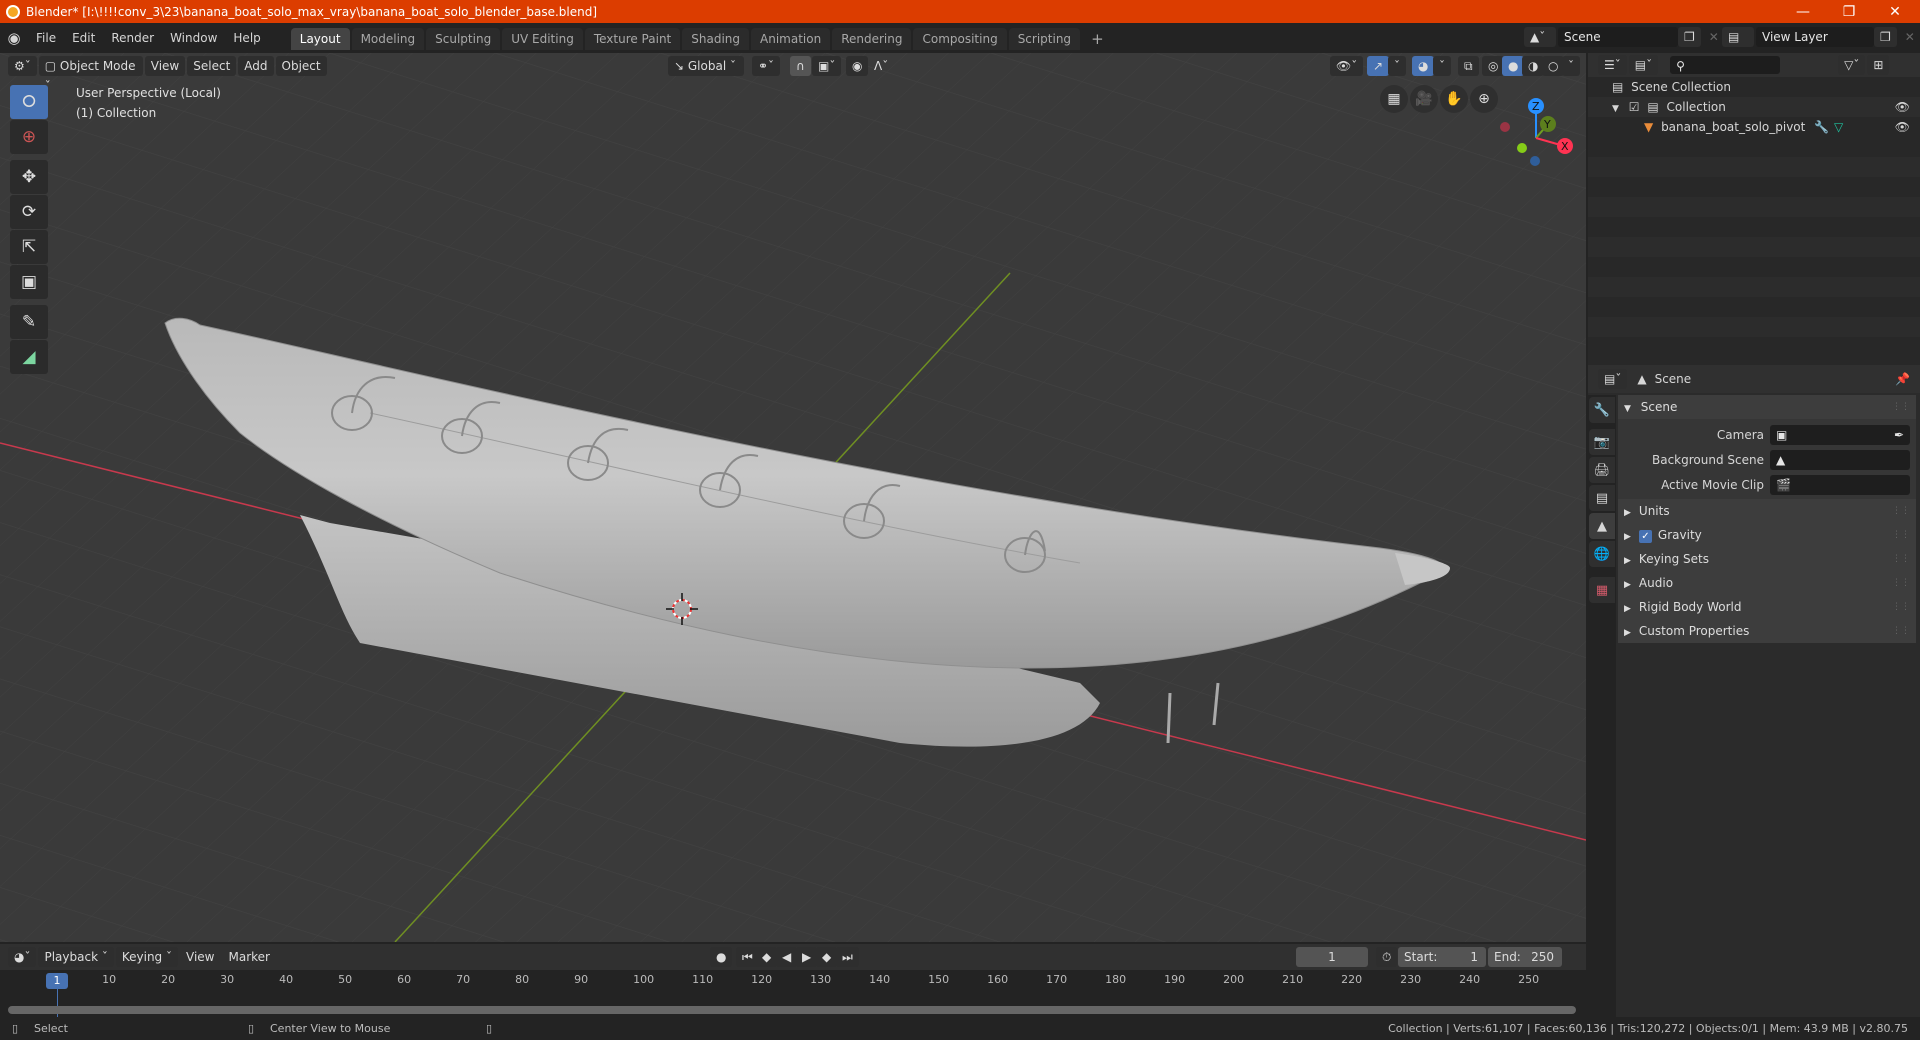 Image resolution: width=1920 pixels, height=1040 pixels. What do you see at coordinates (1423, 66) in the screenshot?
I see `overlay-toggle-icon: ◕` at bounding box center [1423, 66].